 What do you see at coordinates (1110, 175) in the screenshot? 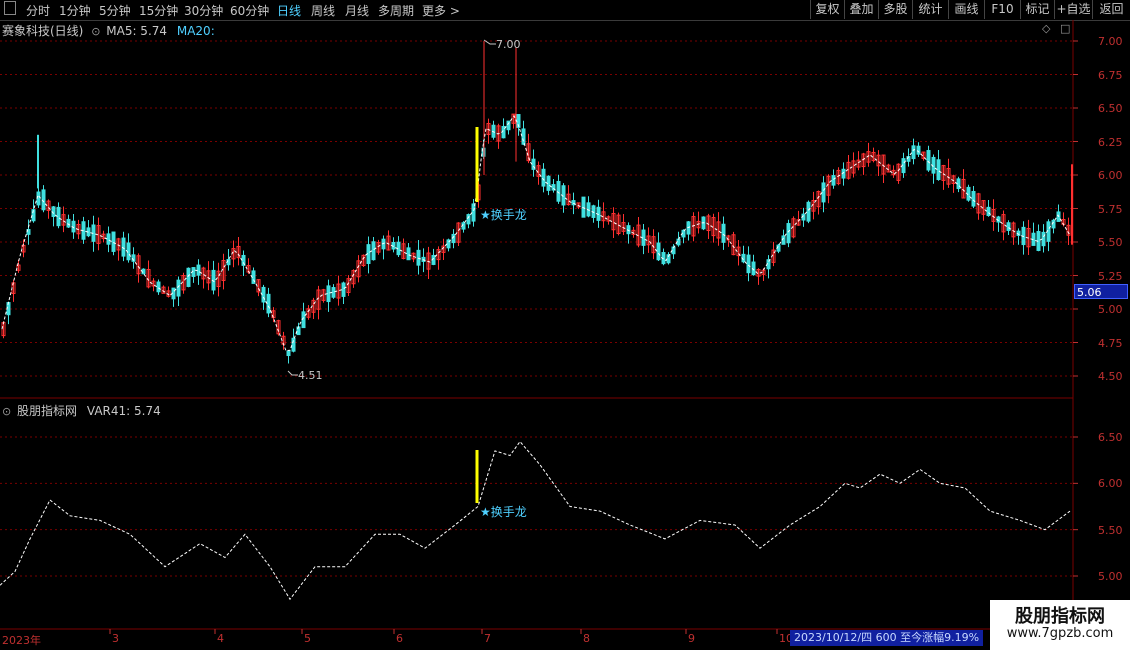
I see `price-tick: 6.00` at bounding box center [1110, 175].